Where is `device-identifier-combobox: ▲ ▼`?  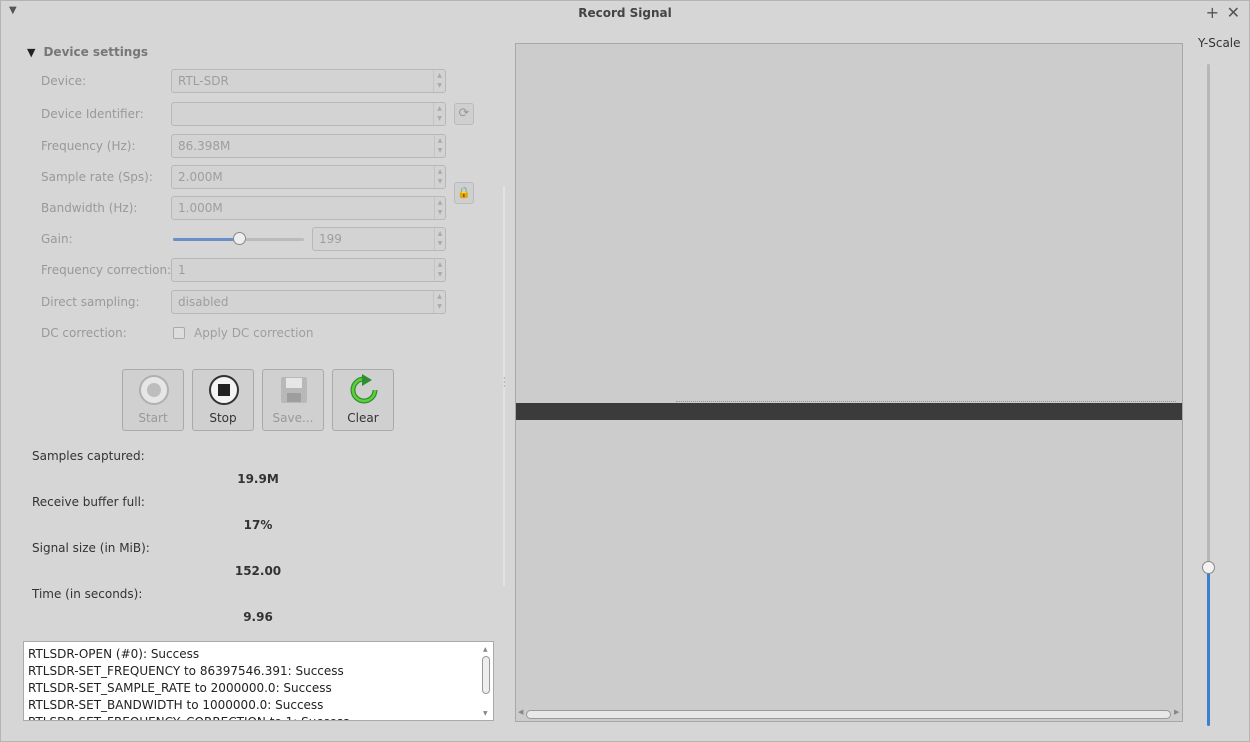 device-identifier-combobox: ▲ ▼ is located at coordinates (308, 114).